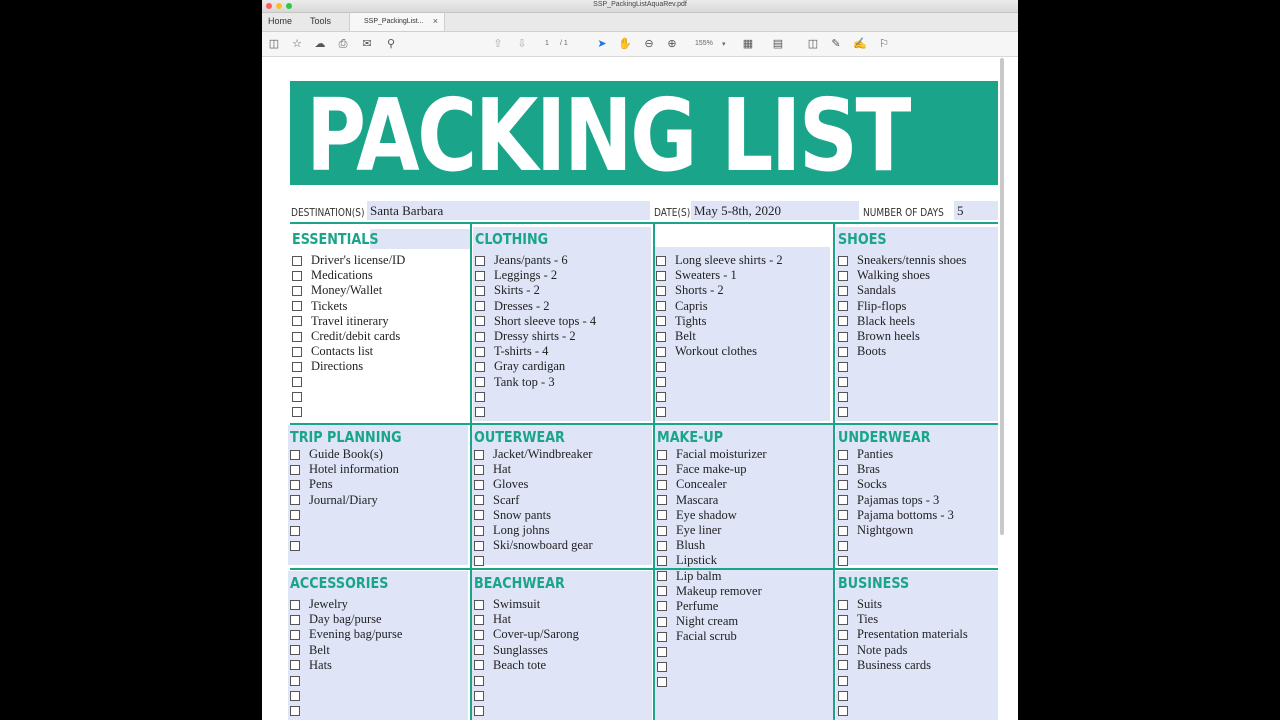 This screenshot has height=720, width=1280. I want to click on checklist-item-label: Jewelry, so click(328, 604).